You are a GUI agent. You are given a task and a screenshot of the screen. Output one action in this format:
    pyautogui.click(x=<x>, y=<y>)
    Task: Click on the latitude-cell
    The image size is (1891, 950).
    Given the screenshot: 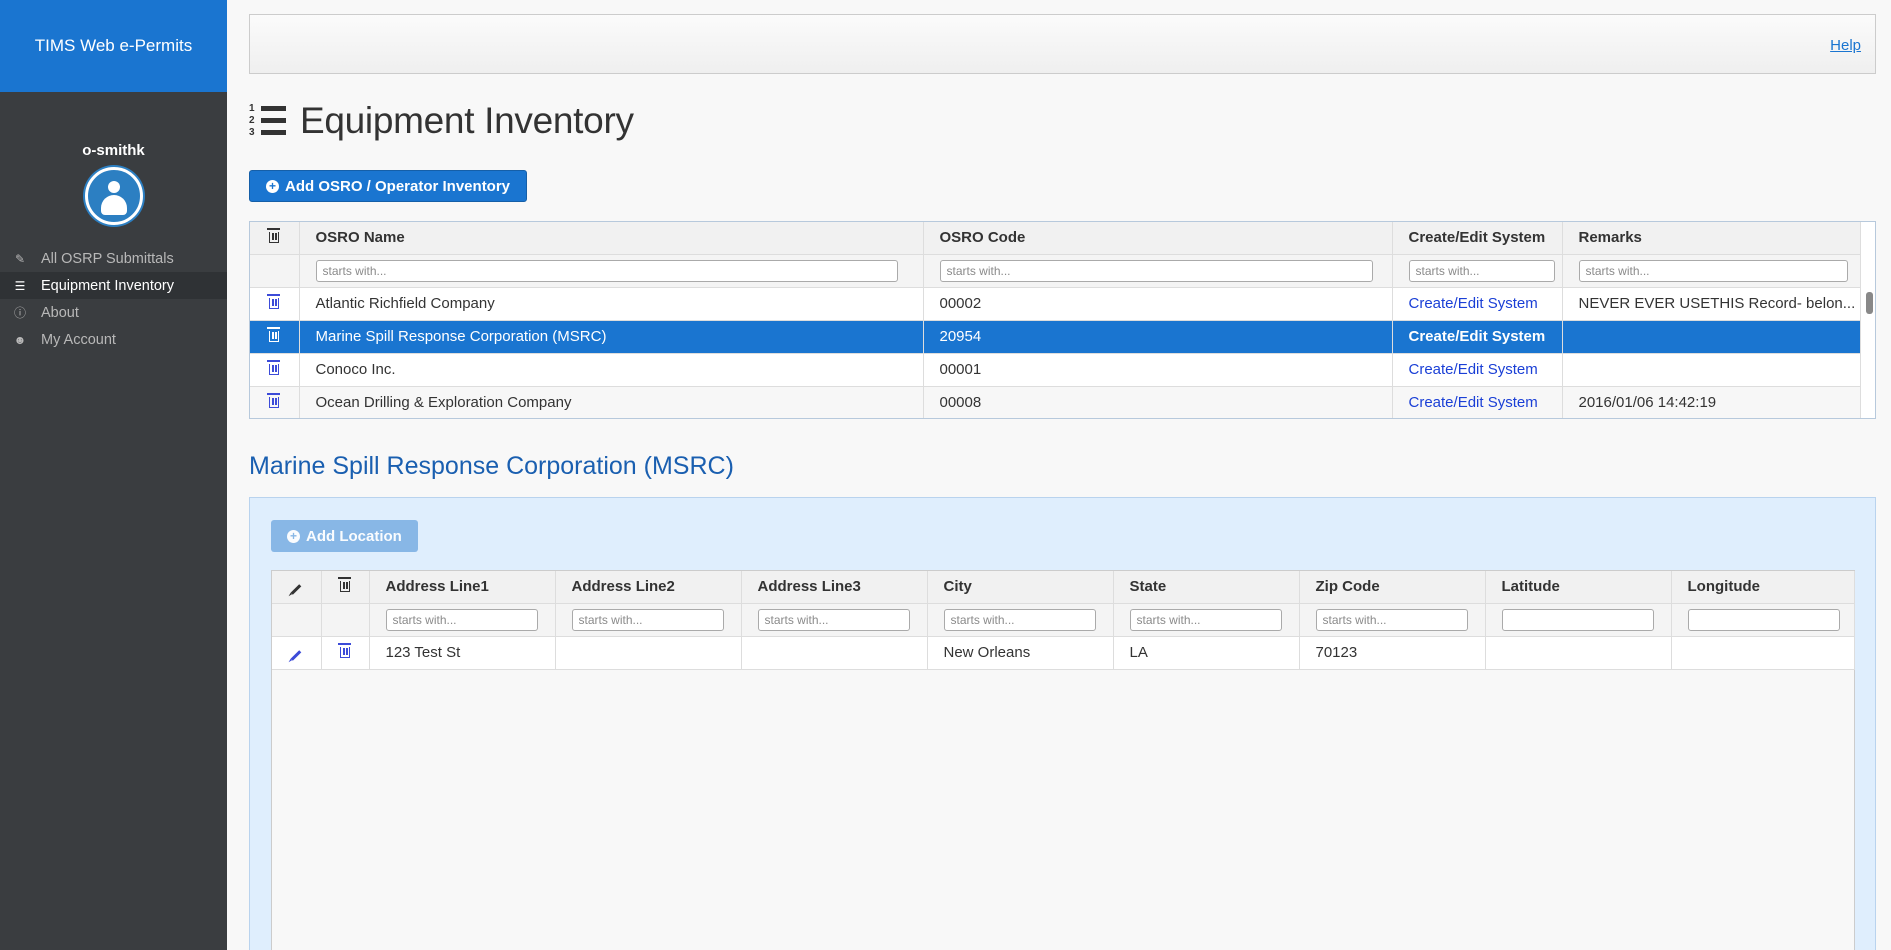 What is the action you would take?
    pyautogui.click(x=1578, y=653)
    